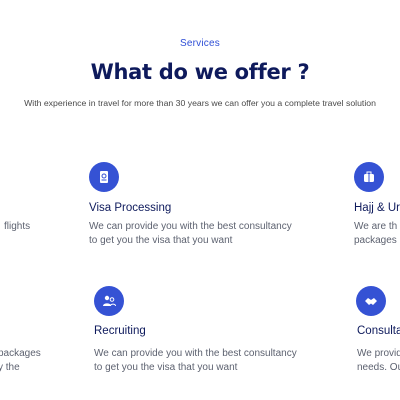 The height and width of the screenshot is (400, 400). What do you see at coordinates (166, 367) in the screenshot?
I see `recruiting-card-description-line2: to get you the visa that you want` at bounding box center [166, 367].